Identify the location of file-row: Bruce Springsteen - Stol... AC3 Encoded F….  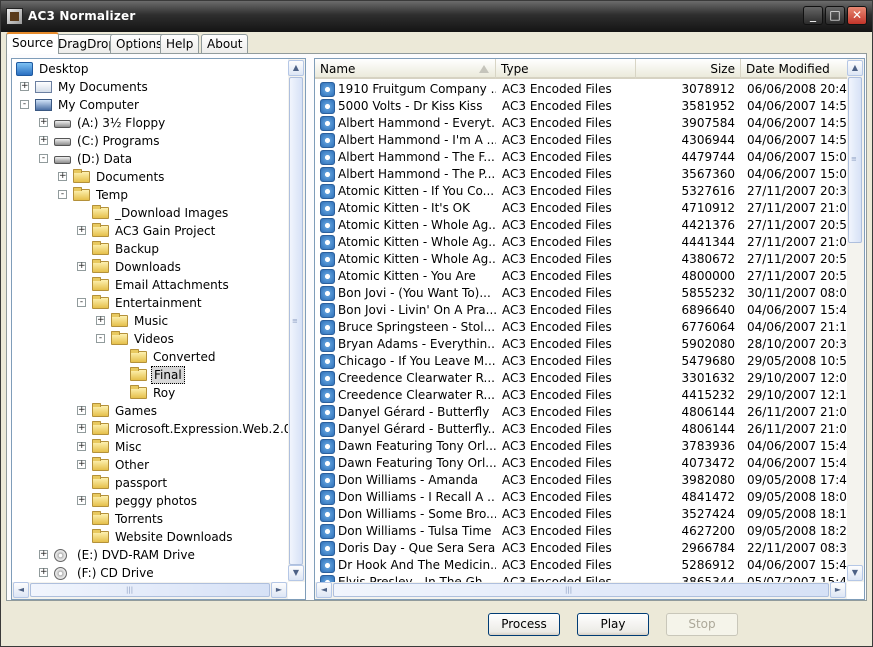
(581, 327).